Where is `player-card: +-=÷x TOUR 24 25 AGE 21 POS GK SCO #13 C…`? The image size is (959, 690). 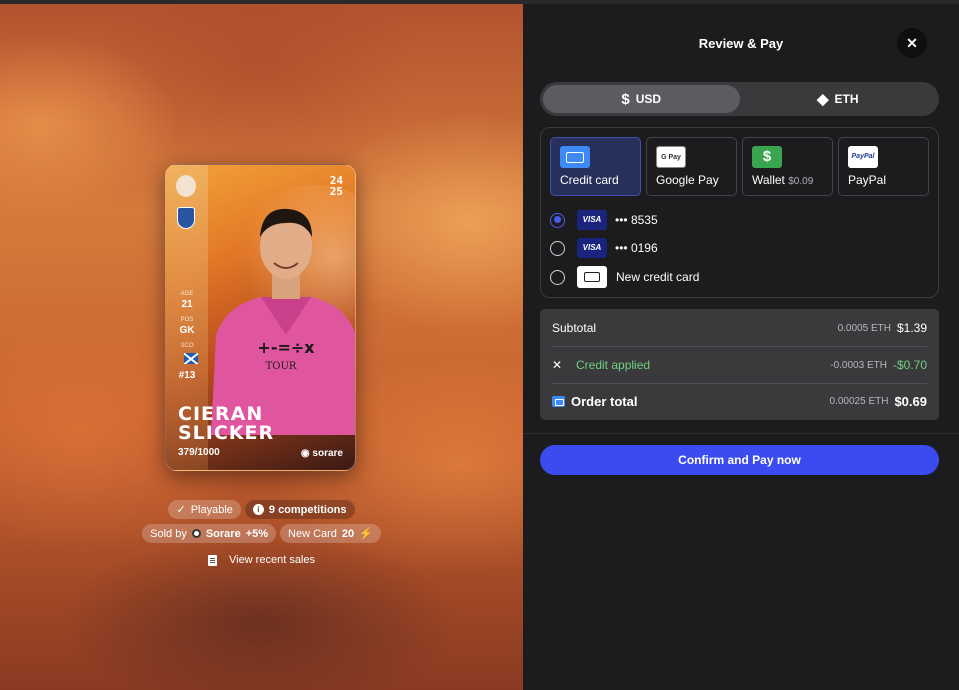 player-card: +-=÷x TOUR 24 25 AGE 21 POS GK SCO #13 C… is located at coordinates (260, 317).